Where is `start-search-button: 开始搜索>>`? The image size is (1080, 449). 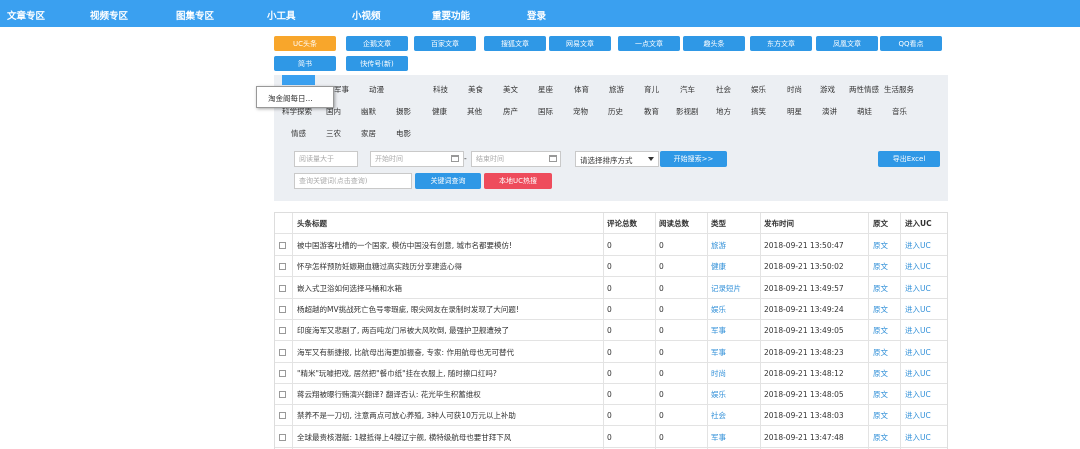
start-search-button: 开始搜索>> is located at coordinates (693, 159).